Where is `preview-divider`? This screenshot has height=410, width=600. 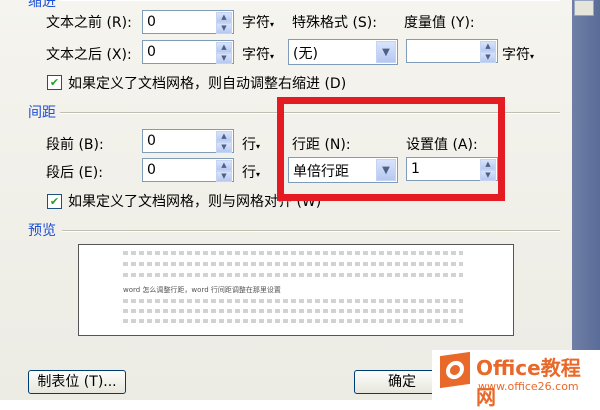 preview-divider is located at coordinates (311, 231).